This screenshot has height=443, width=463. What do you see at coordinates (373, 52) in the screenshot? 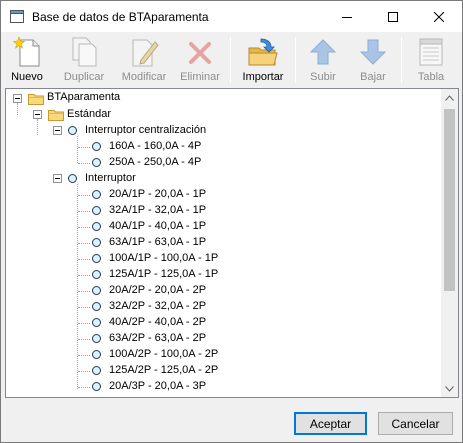
I see `arrow-down-icon` at bounding box center [373, 52].